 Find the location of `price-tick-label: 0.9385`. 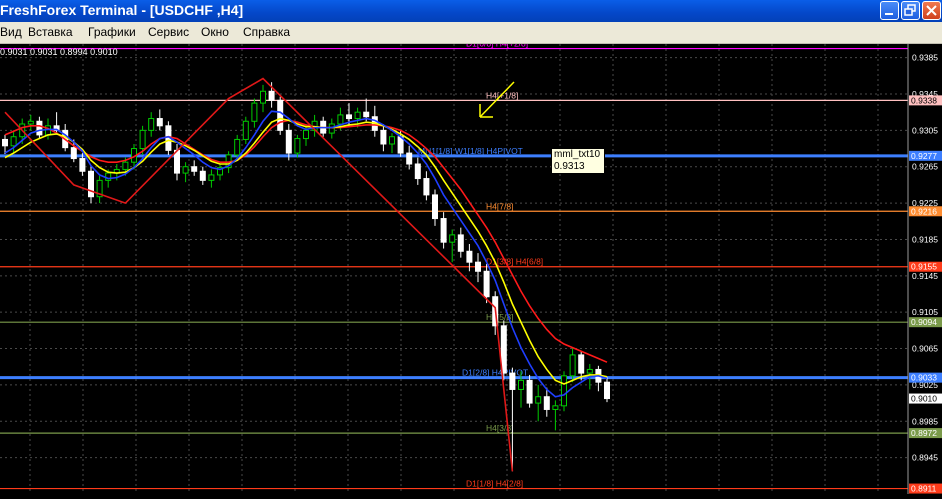

price-tick-label: 0.9385 is located at coordinates (925, 58).